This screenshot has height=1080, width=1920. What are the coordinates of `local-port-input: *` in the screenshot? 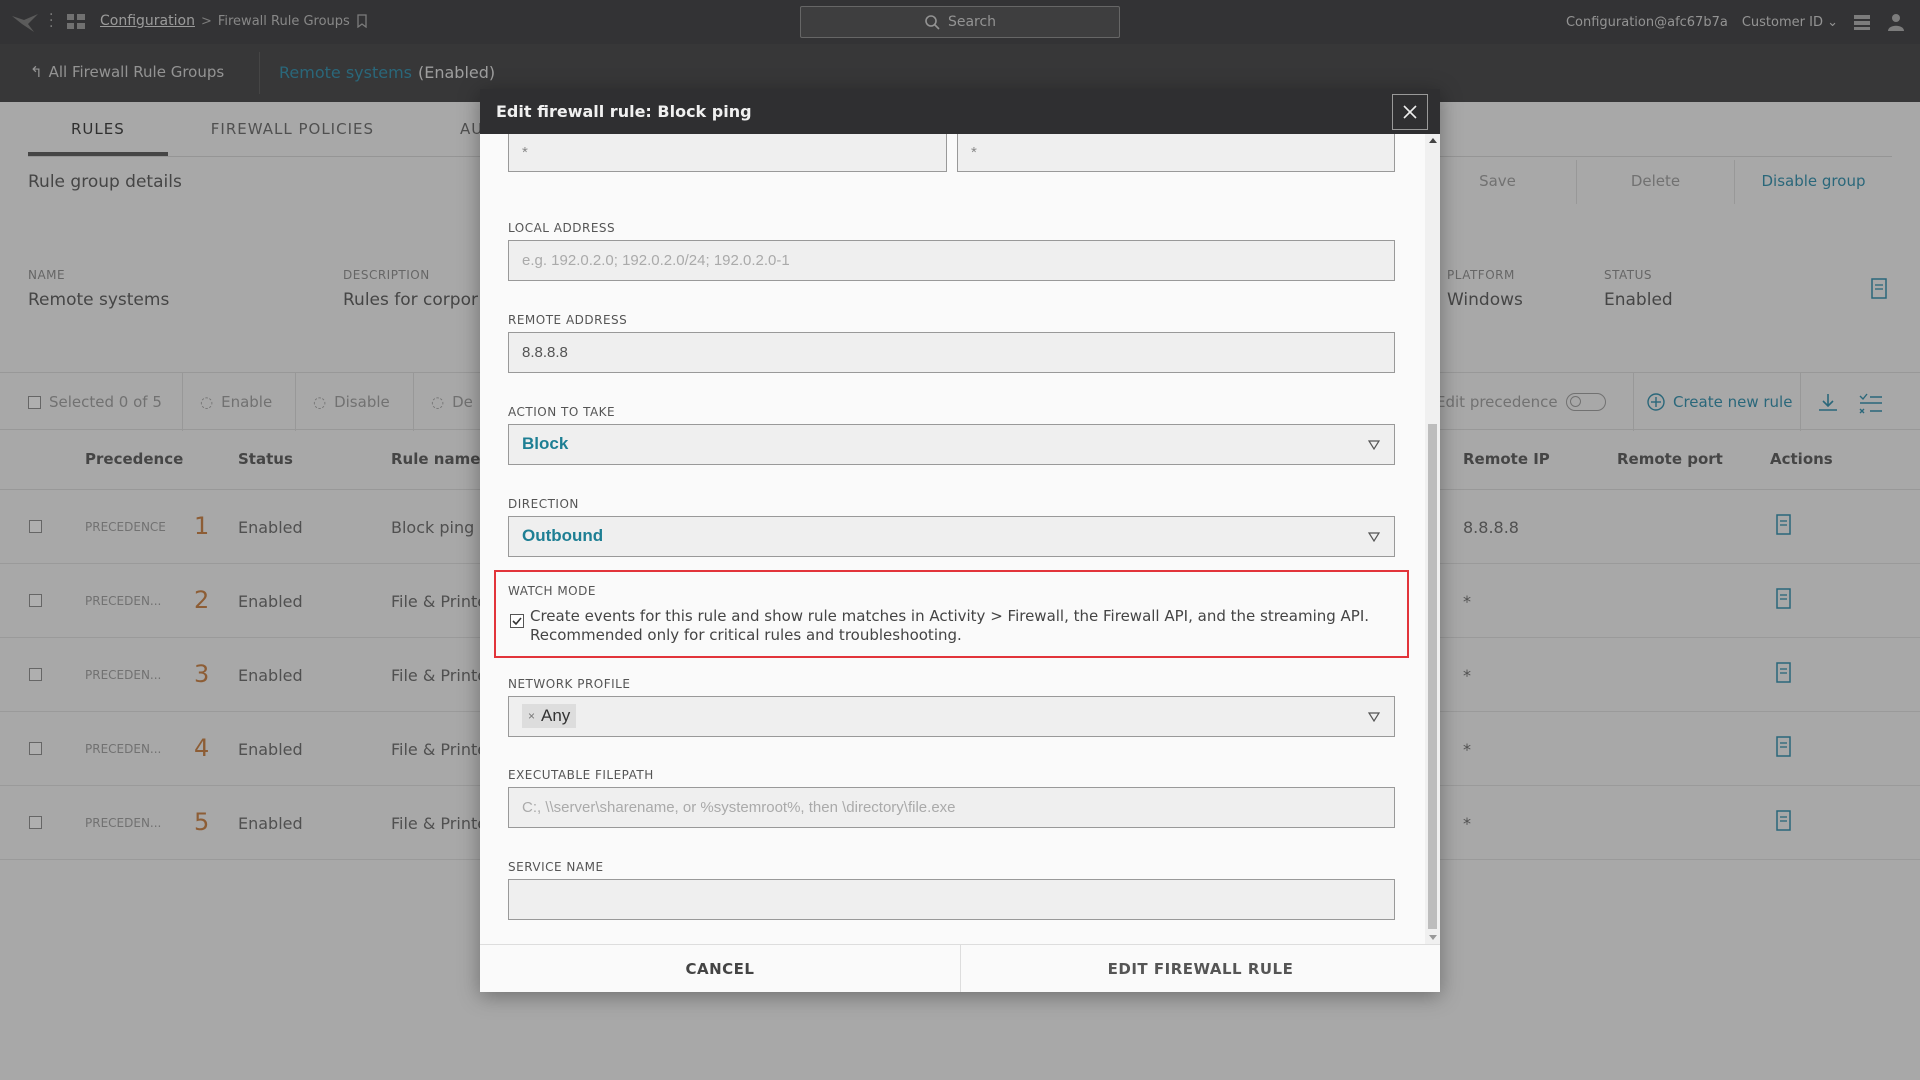 It's located at (727, 153).